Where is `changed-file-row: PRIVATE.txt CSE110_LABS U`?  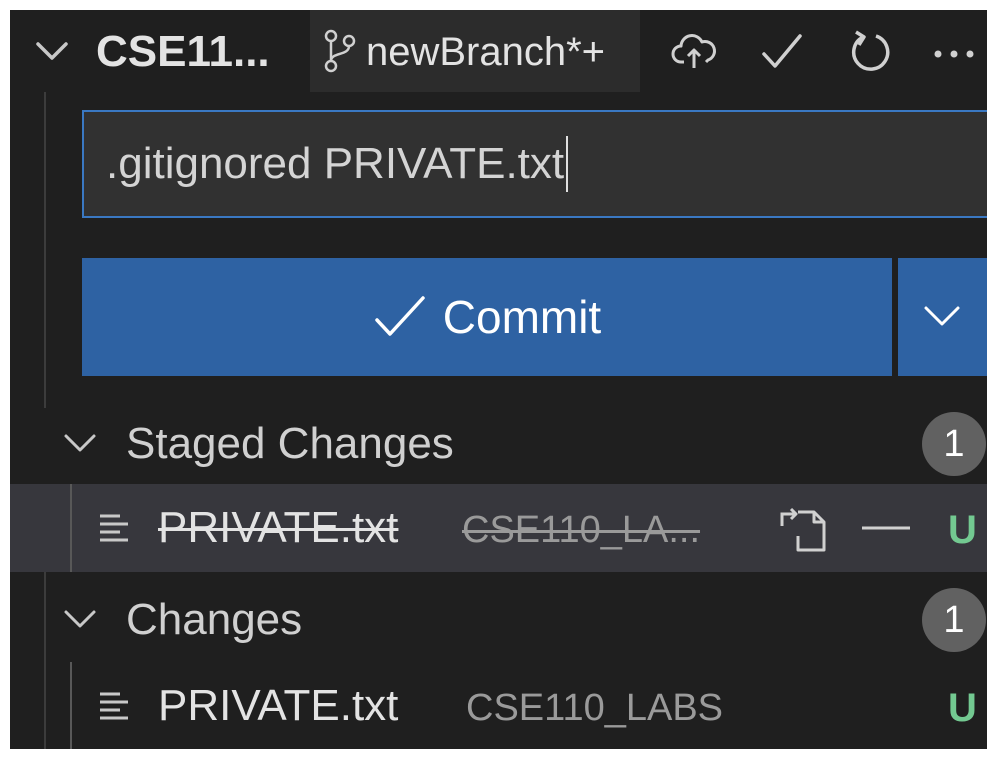 changed-file-row: PRIVATE.txt CSE110_LABS U is located at coordinates (498, 705).